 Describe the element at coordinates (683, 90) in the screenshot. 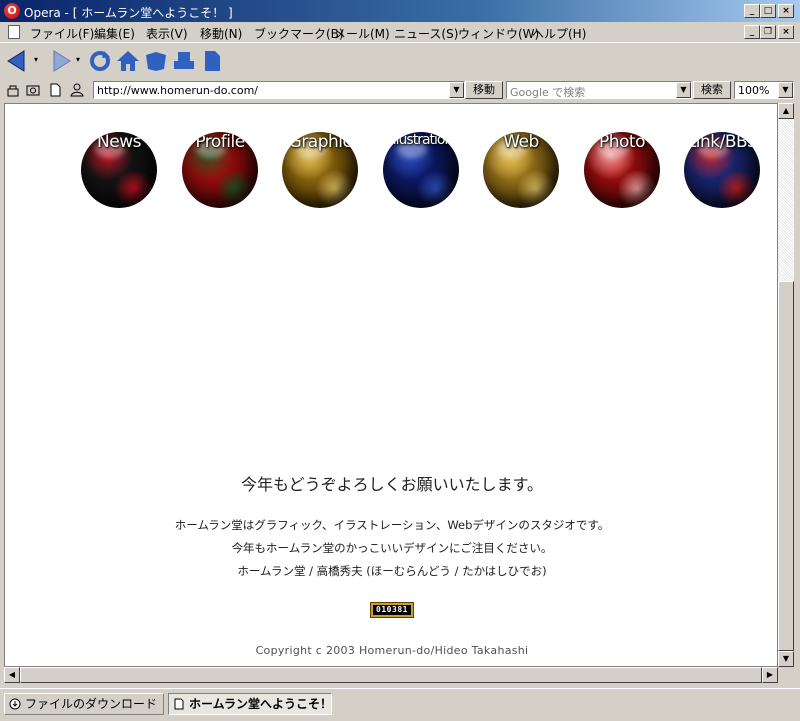

I see `search-engine-dropdown-icon: ▼` at that location.